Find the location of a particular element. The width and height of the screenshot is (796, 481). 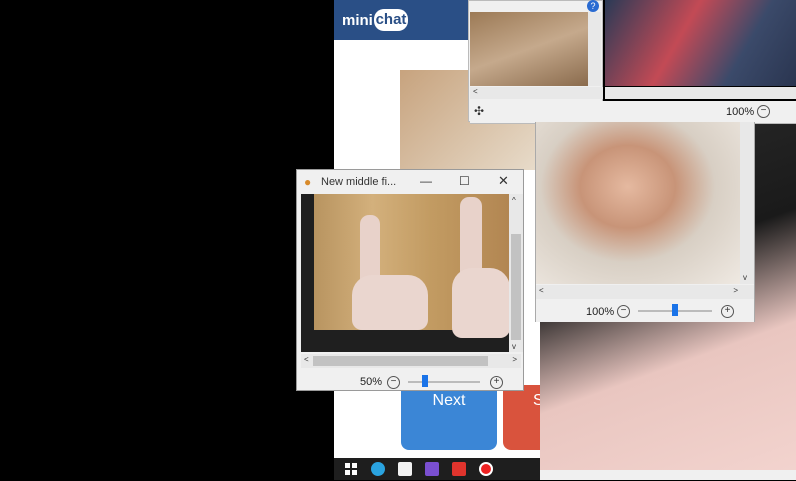

front-viewer-zoom-track is located at coordinates (444, 382).